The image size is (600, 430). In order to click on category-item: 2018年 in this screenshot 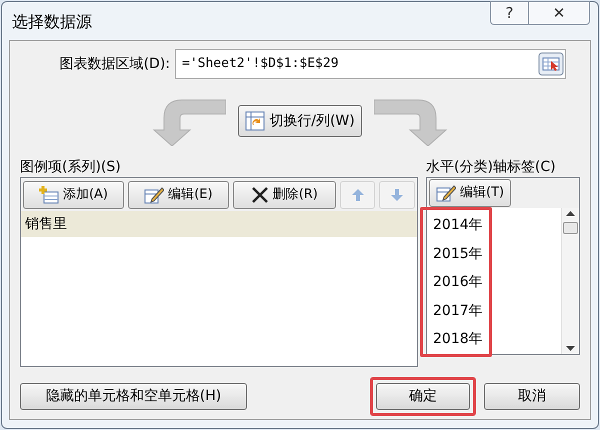, I will do `click(458, 340)`.